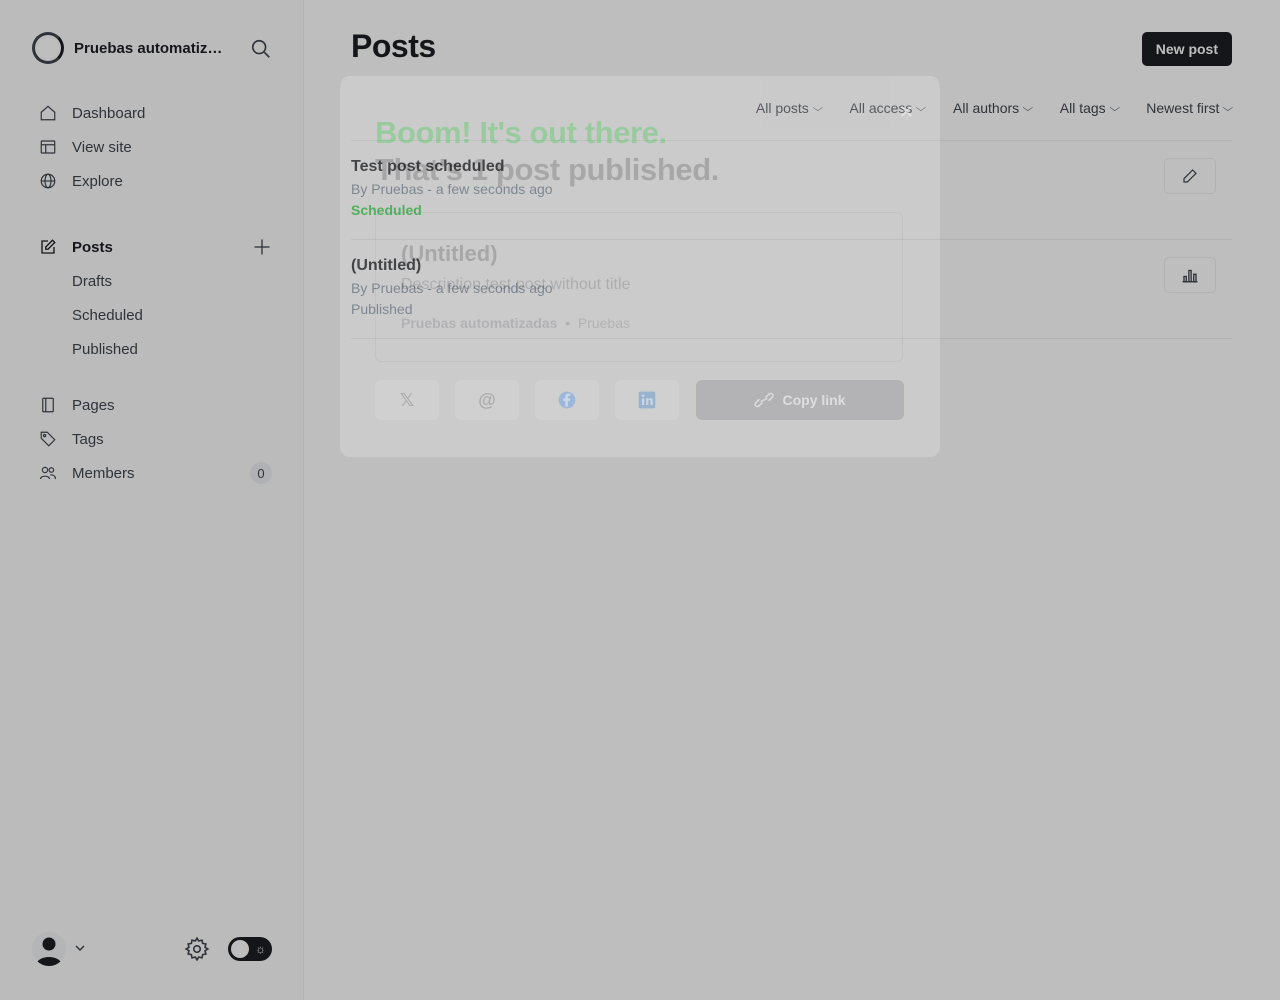  I want to click on copy-link-label: Copy link, so click(814, 400).